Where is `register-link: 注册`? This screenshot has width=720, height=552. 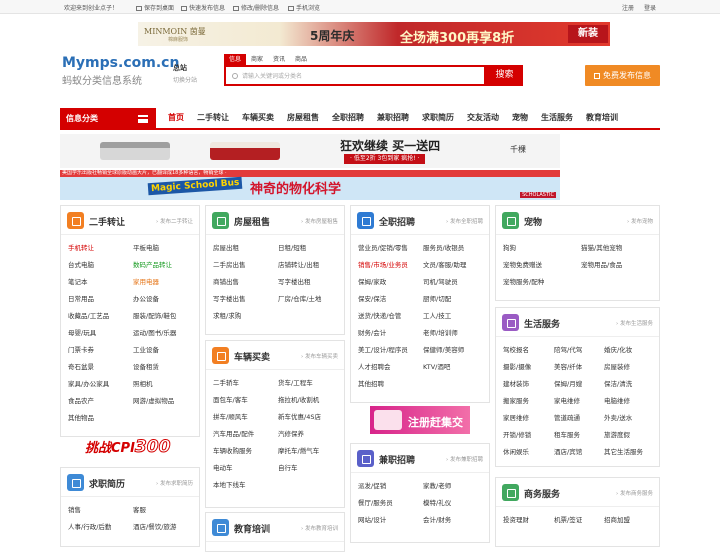
register-link: 注册 is located at coordinates (628, 7).